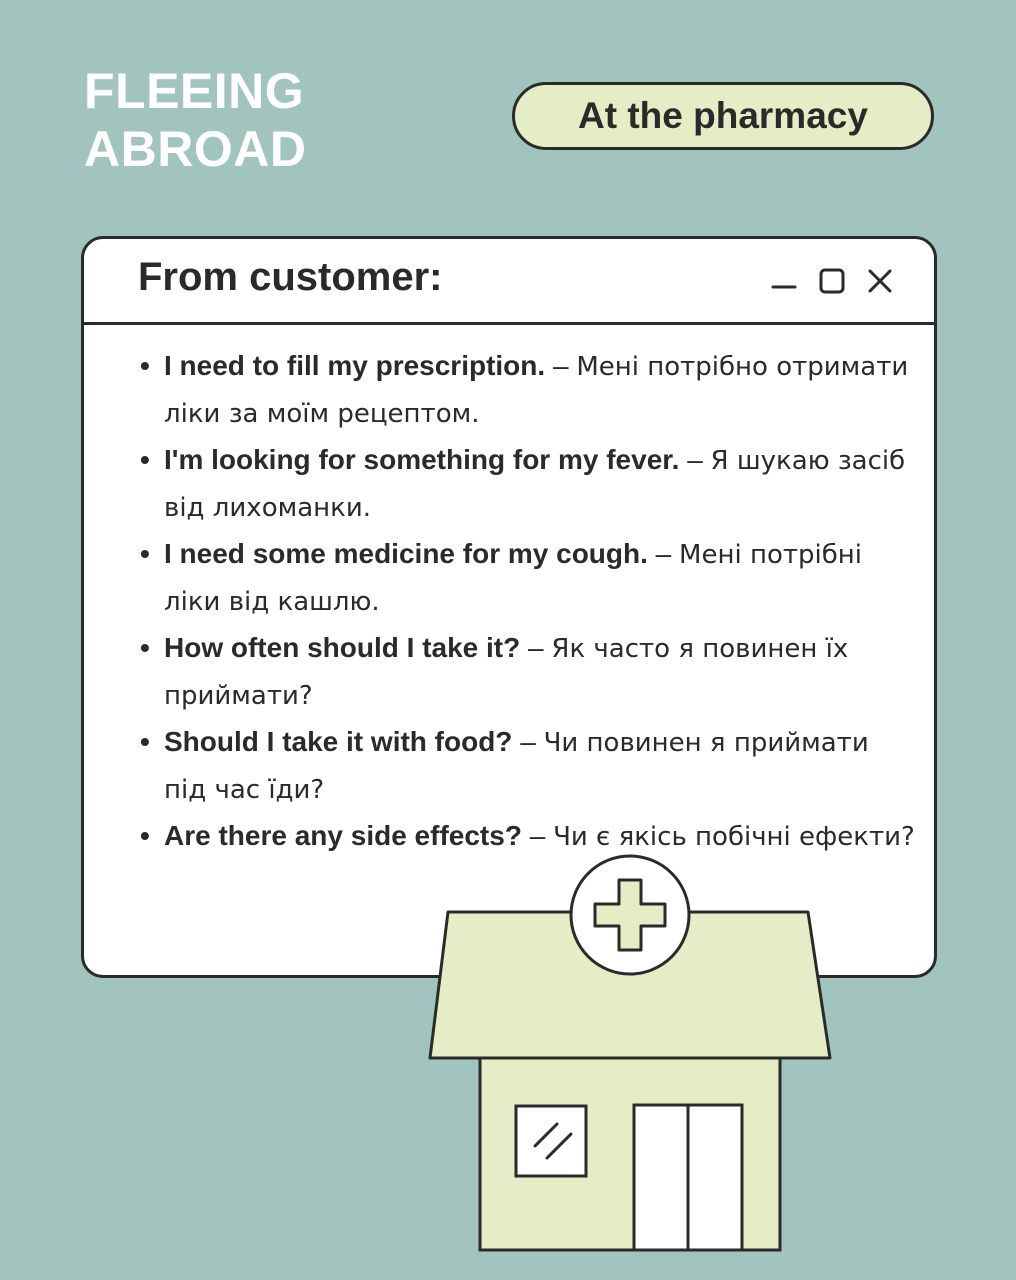  I want to click on phrase-english: I need some medicine for my cough., so click(406, 553).